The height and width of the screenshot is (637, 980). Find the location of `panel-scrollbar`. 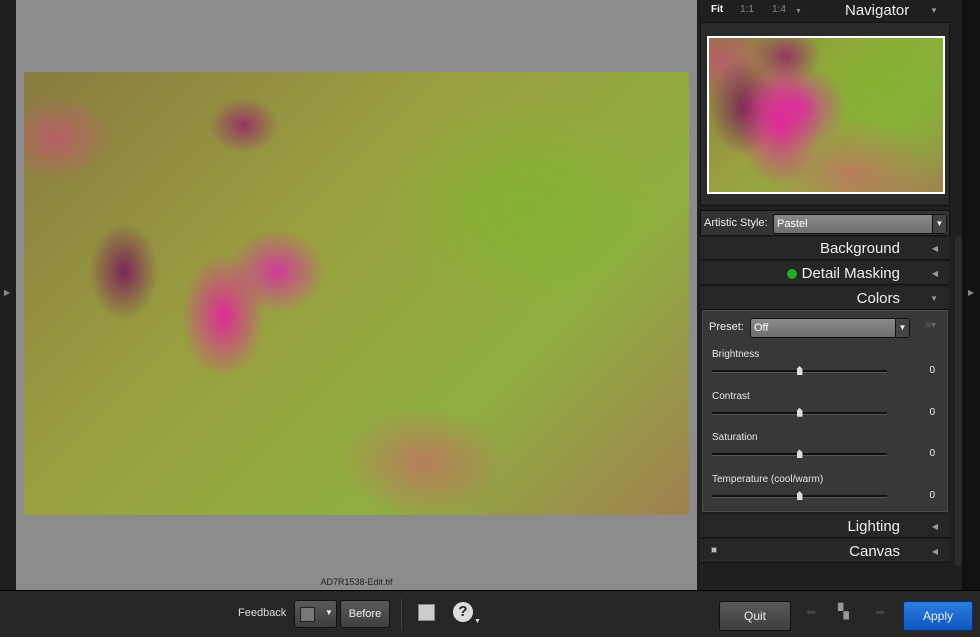

panel-scrollbar is located at coordinates (958, 401).